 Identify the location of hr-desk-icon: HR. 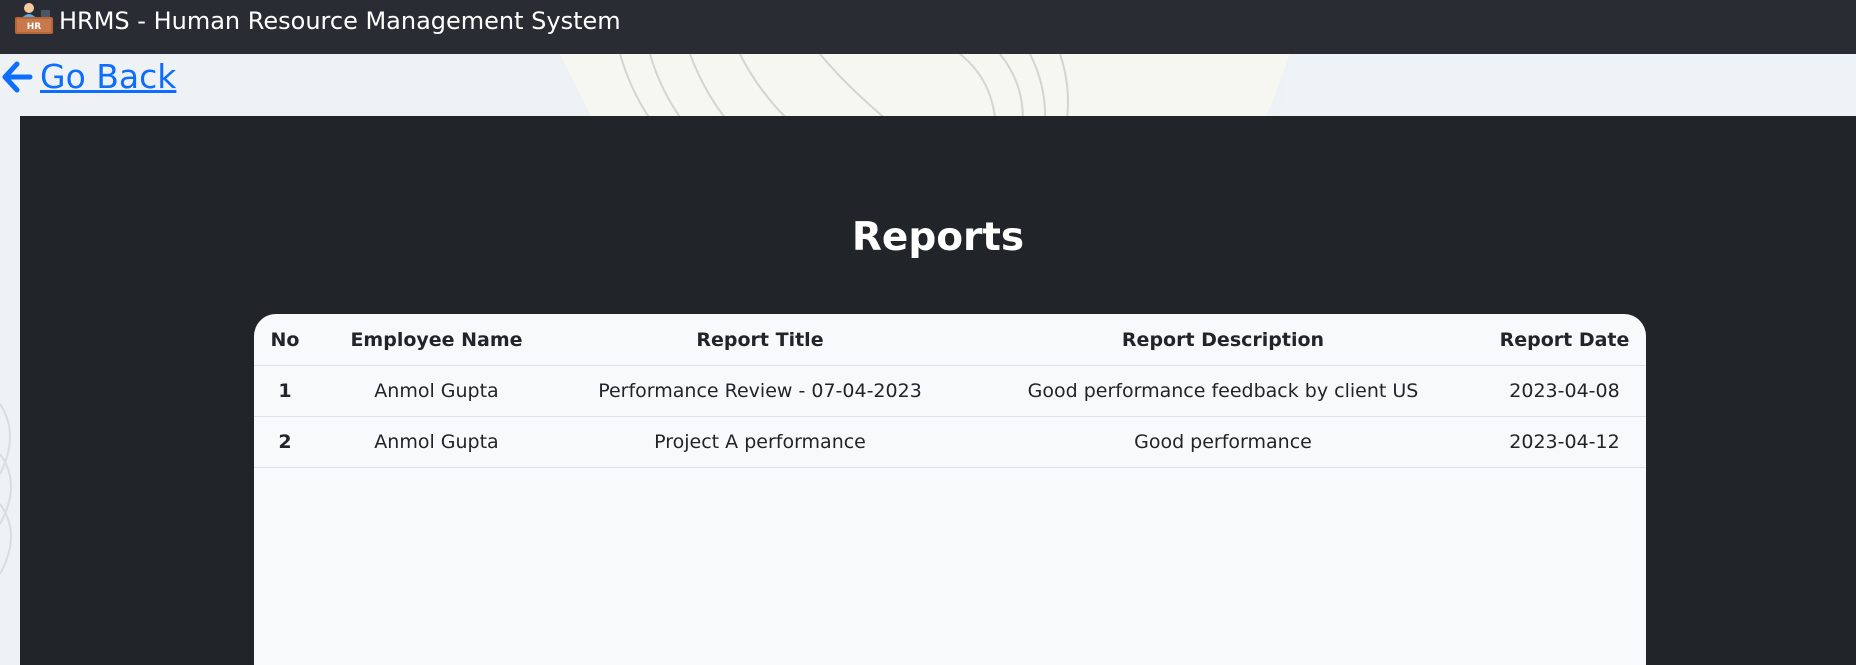
(34, 18).